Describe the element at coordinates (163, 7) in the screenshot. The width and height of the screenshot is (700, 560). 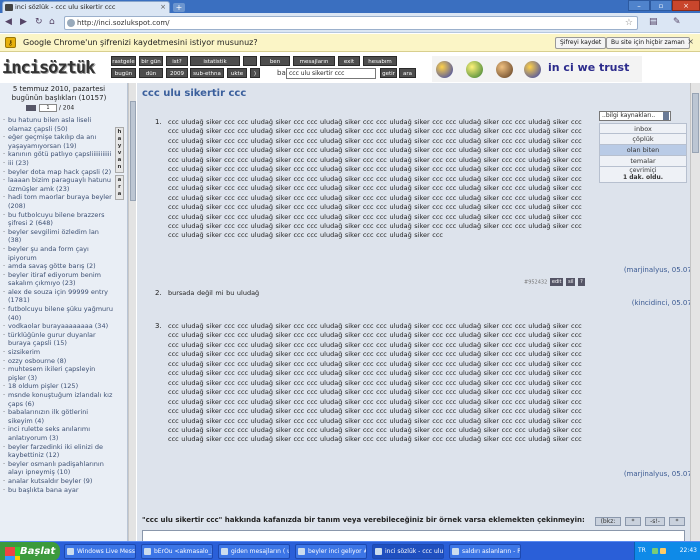
I see `tab-close-icon: ×` at that location.